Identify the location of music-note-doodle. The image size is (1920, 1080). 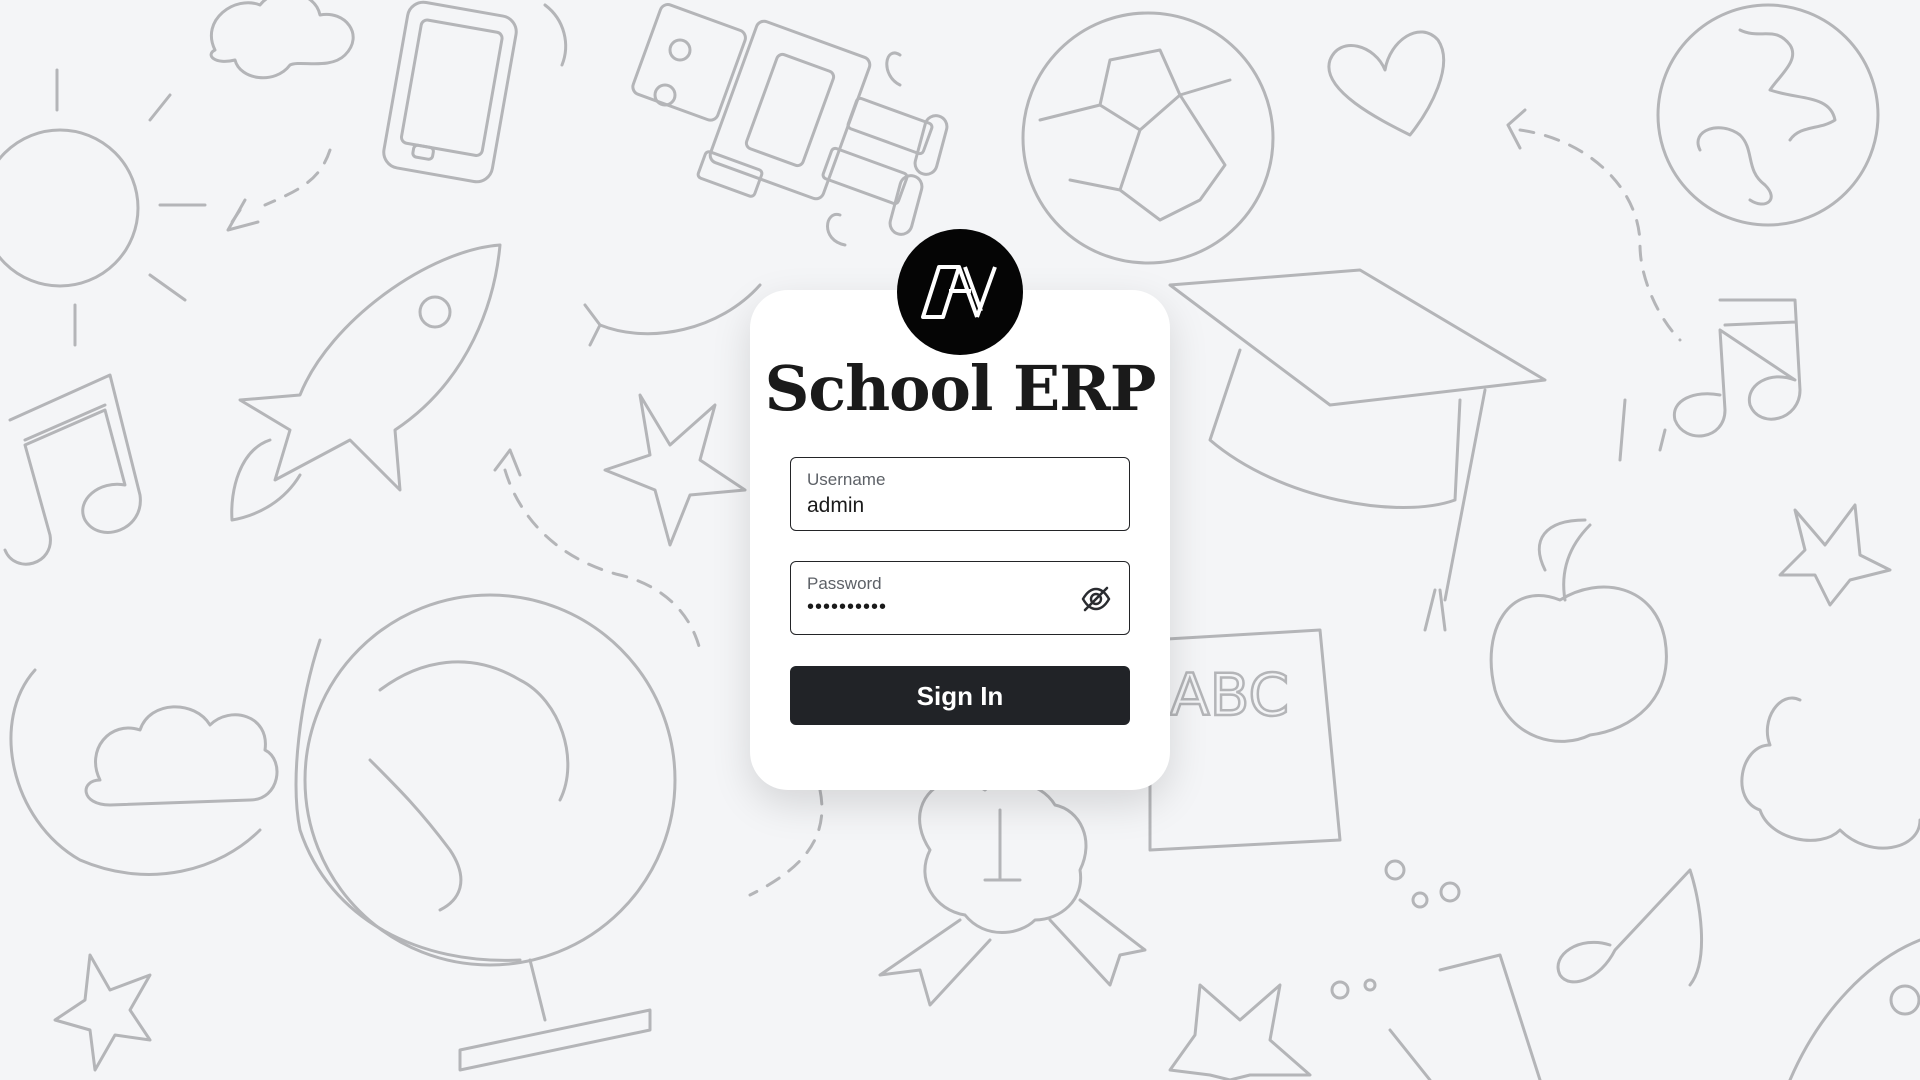
(72, 469).